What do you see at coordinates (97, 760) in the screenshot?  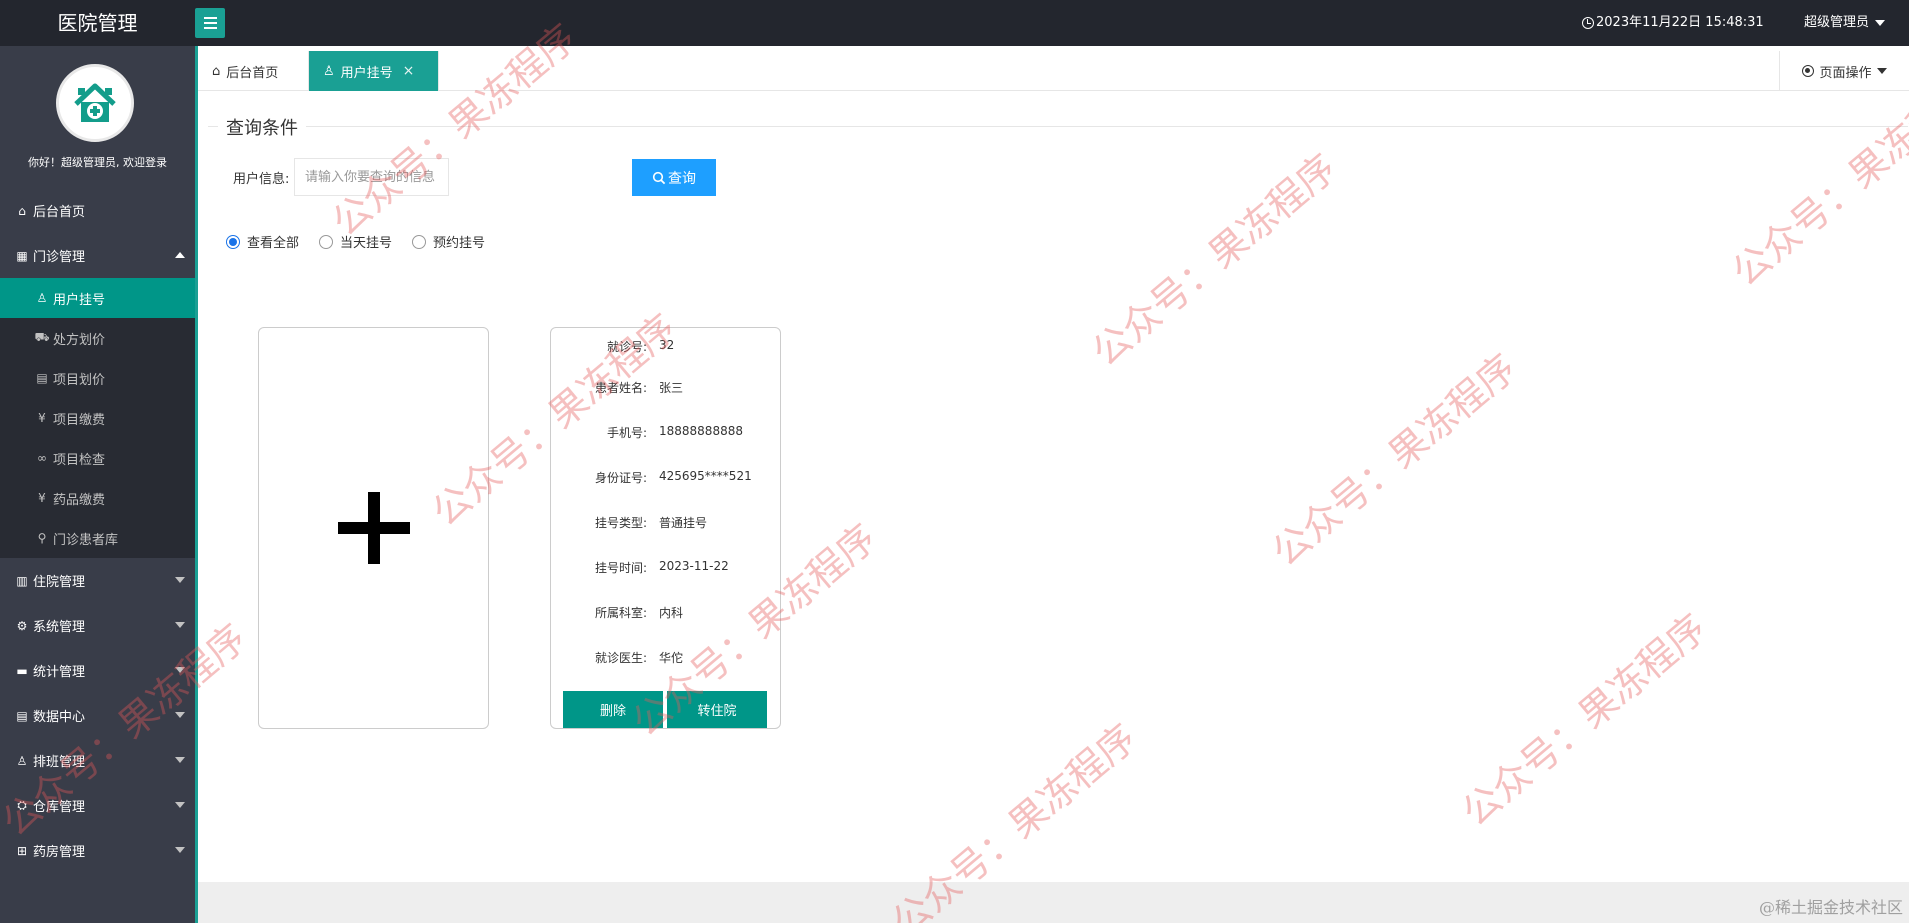 I see `sidebar-item-scheduling: ♙ 排班管理` at bounding box center [97, 760].